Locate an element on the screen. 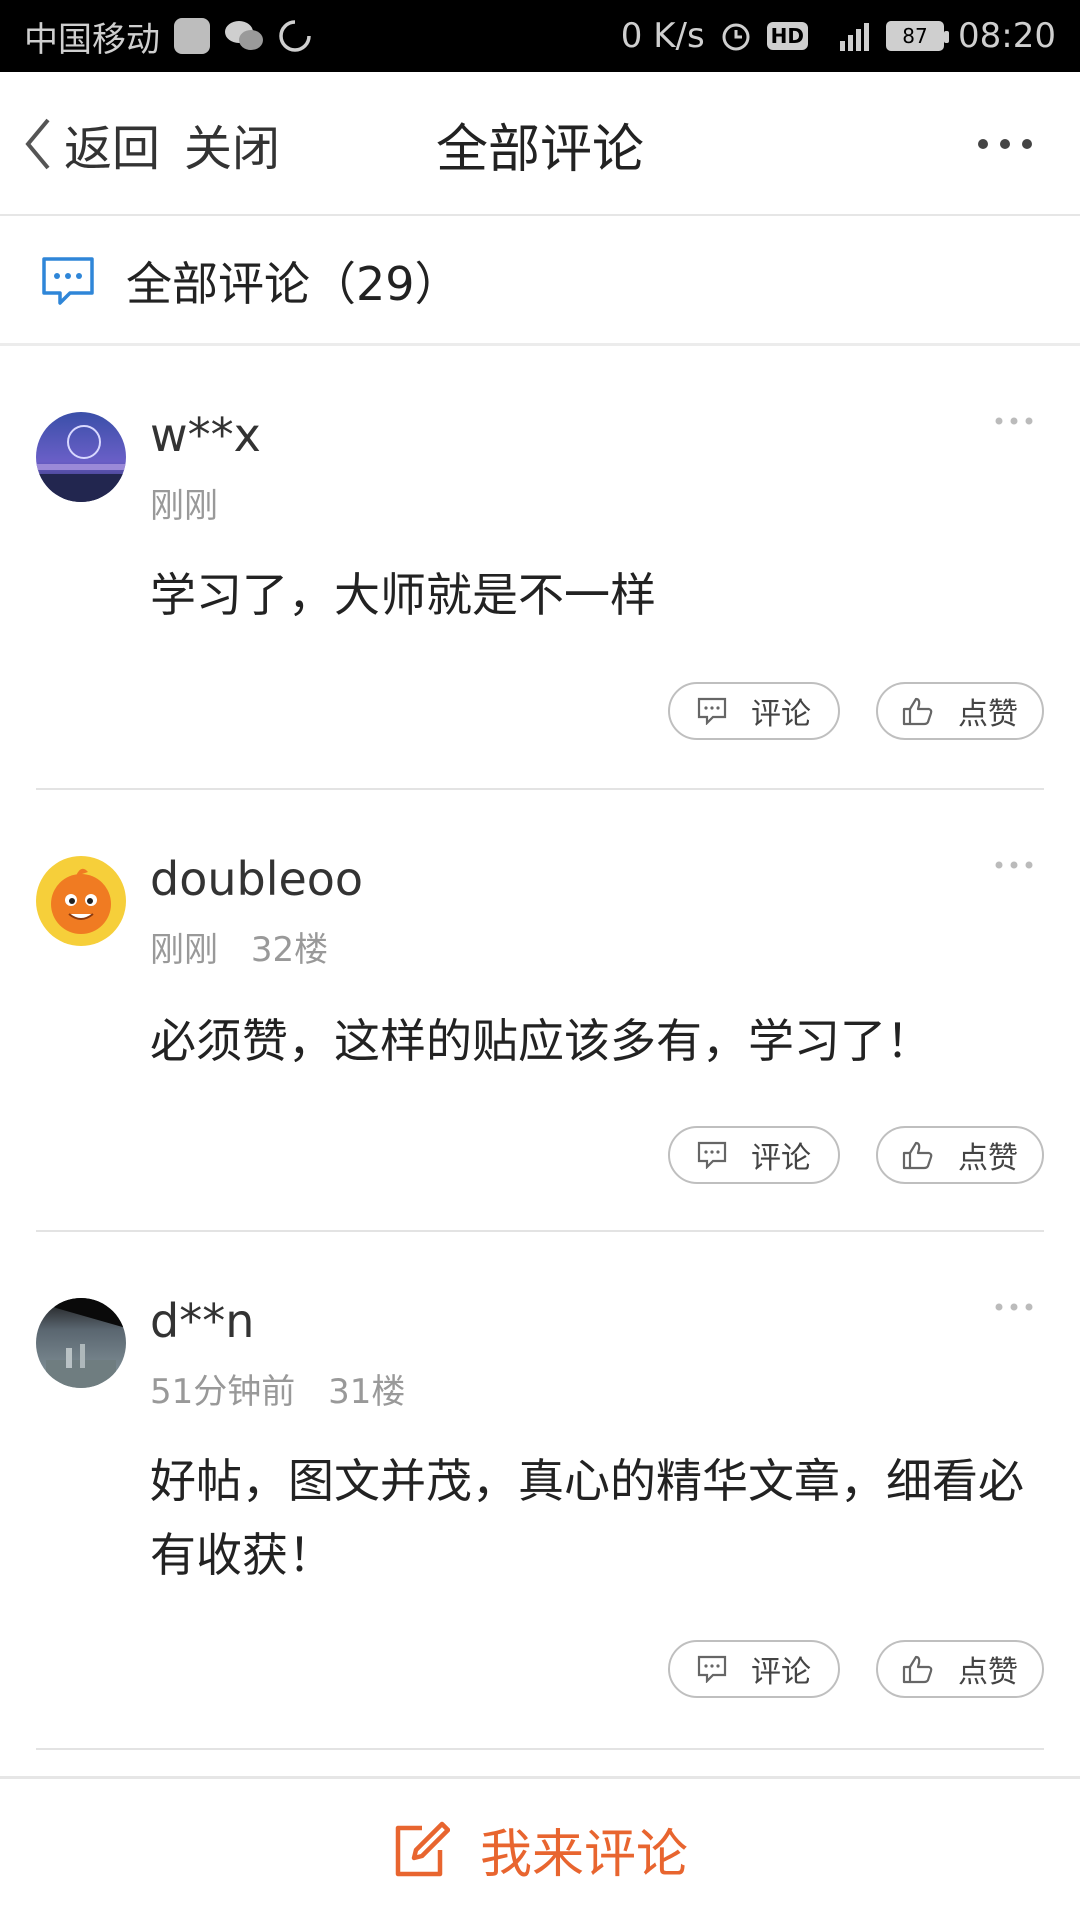 This screenshot has width=1080, height=1920. comment-meta: 刚刚 is located at coordinates (195, 502).